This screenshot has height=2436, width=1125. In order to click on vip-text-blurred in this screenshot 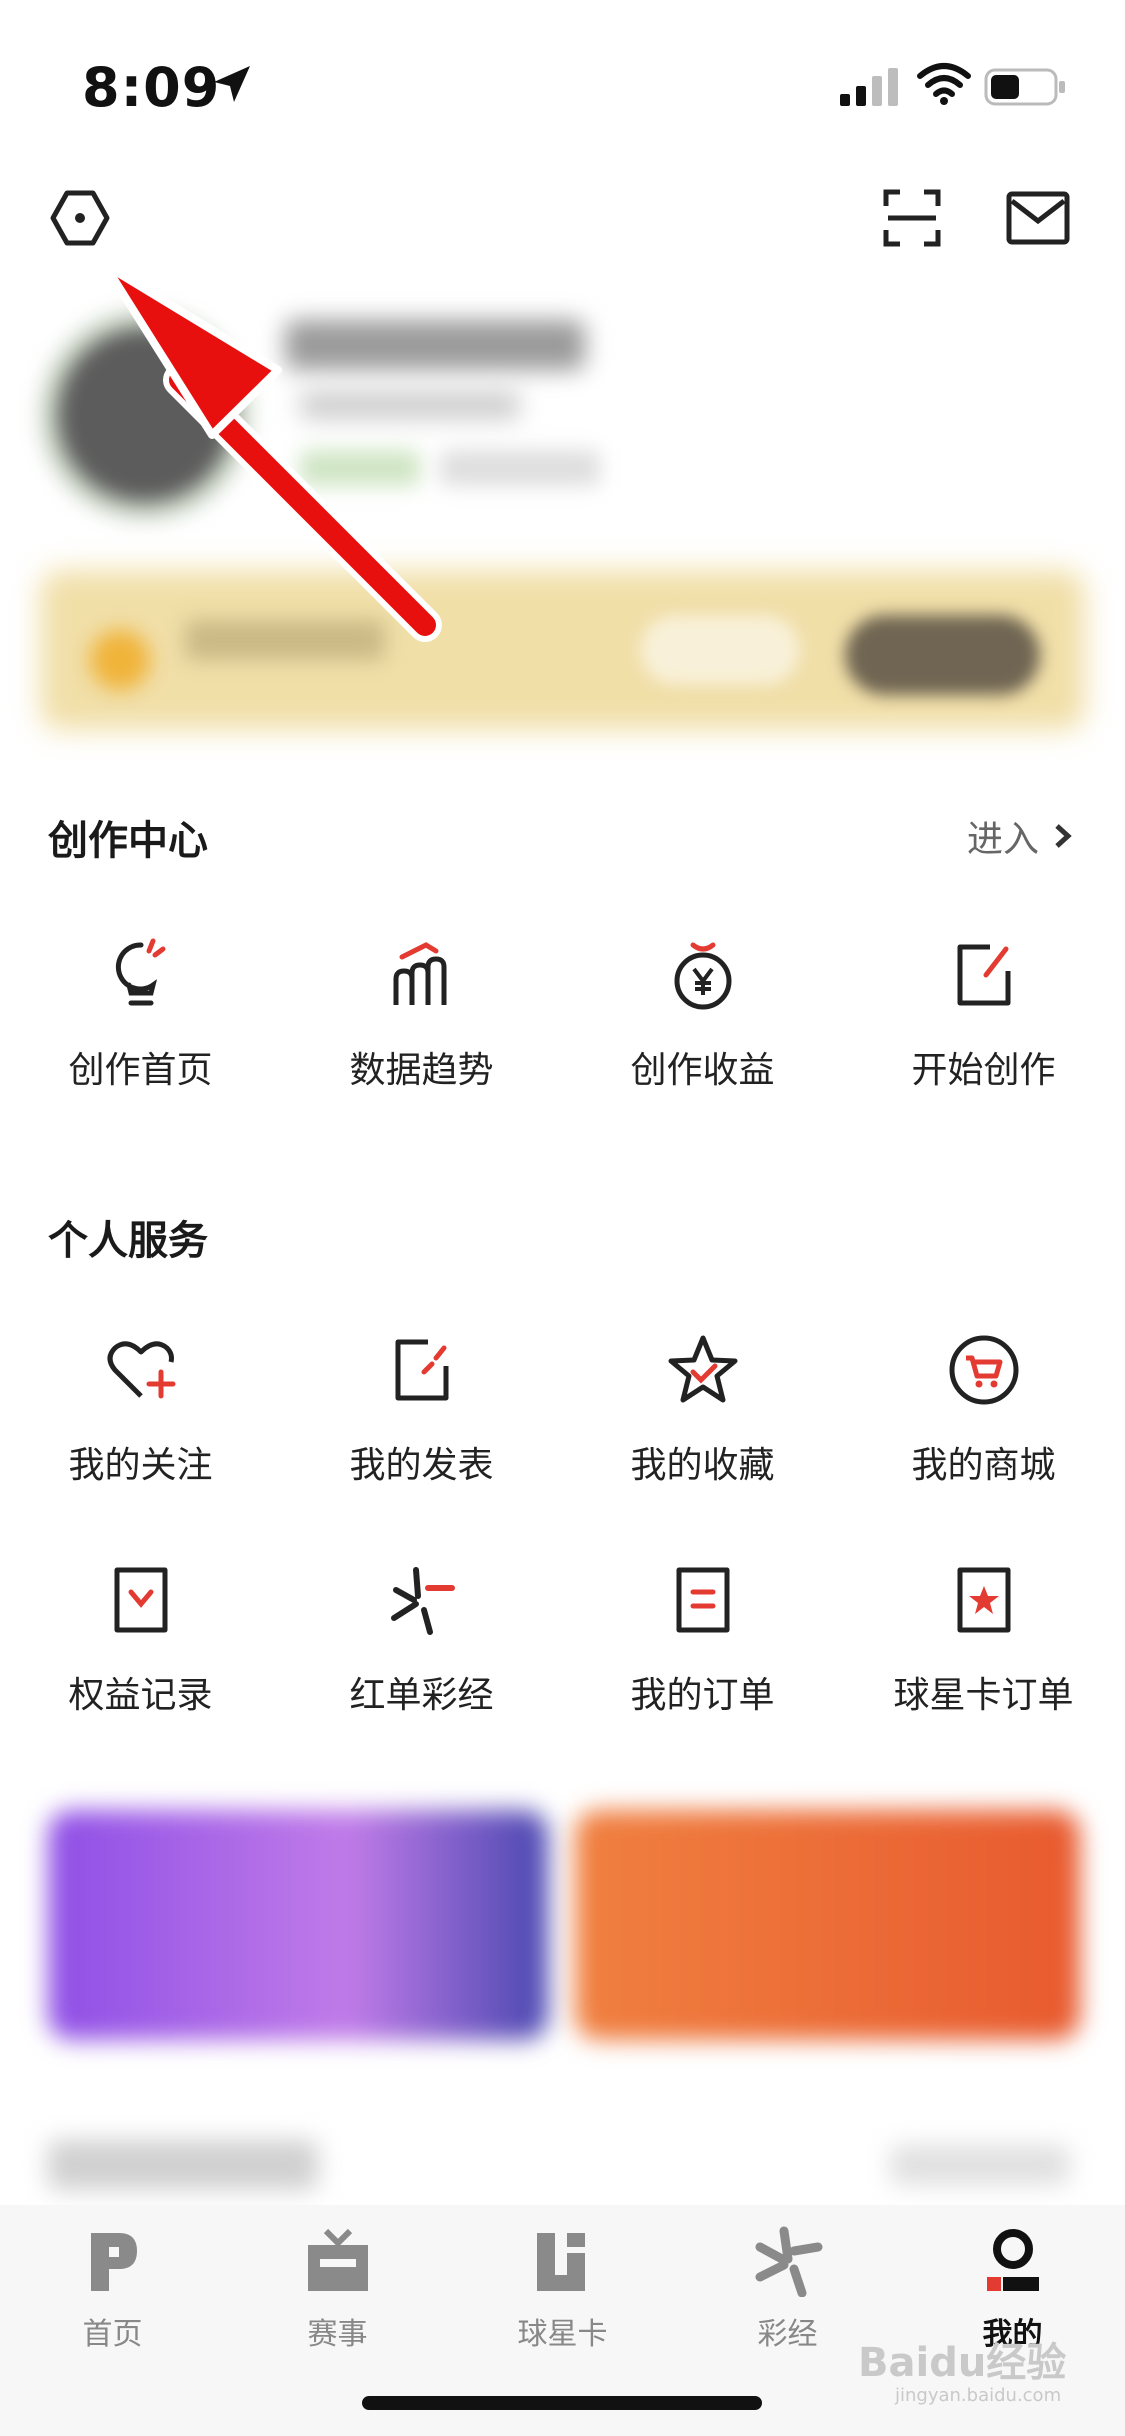, I will do `click(285, 640)`.